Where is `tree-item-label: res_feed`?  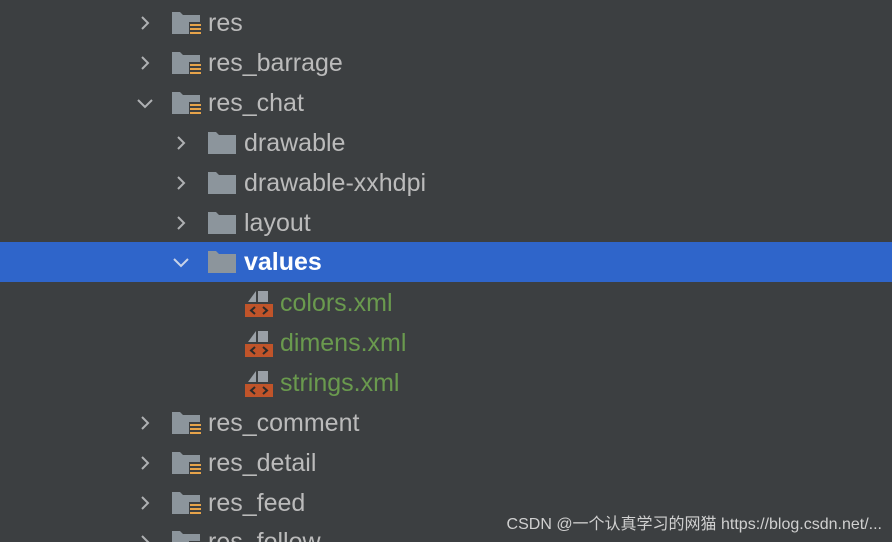
tree-item-label: res_feed is located at coordinates (257, 503).